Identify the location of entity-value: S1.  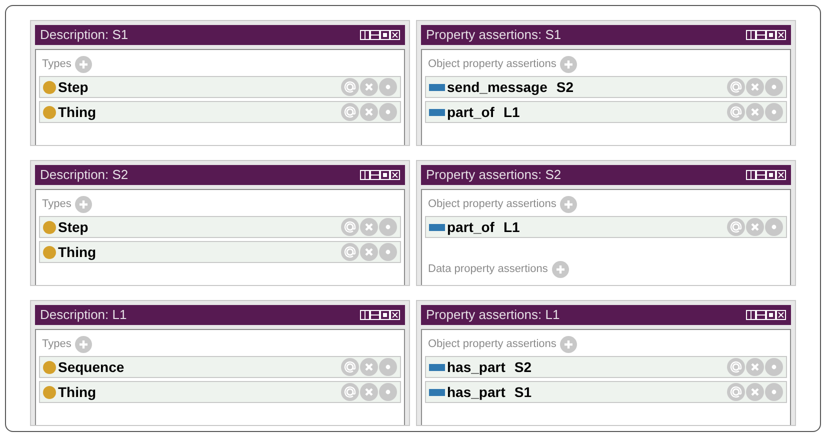
(523, 392).